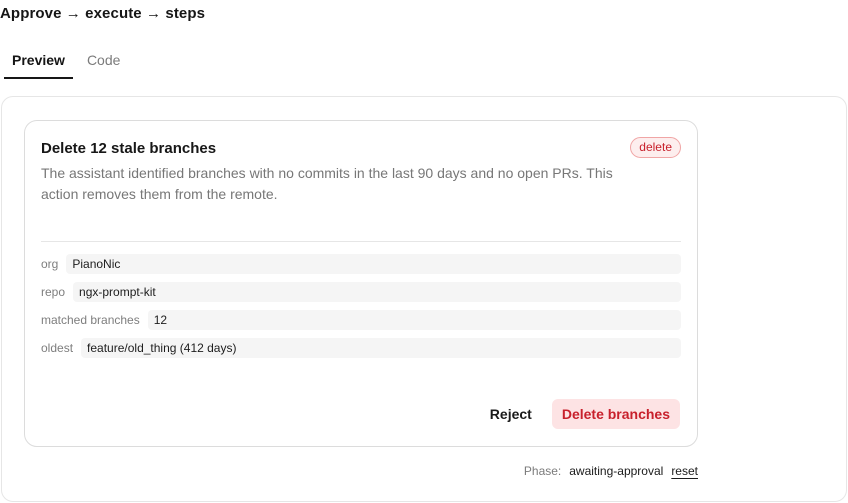 The image size is (848, 503). What do you see at coordinates (542, 471) in the screenshot?
I see `phase-label: Phase:` at bounding box center [542, 471].